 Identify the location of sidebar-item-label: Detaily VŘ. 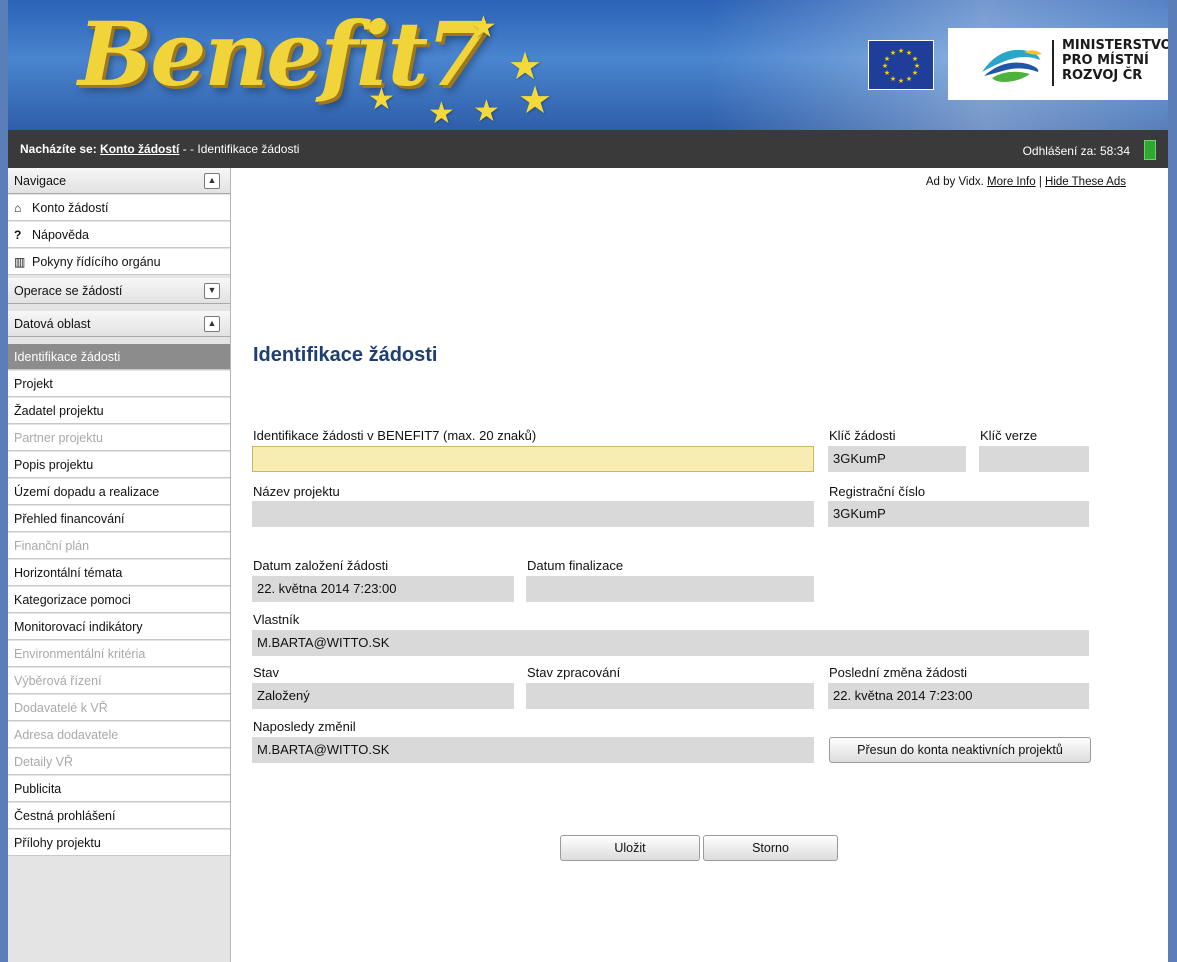
(44, 762).